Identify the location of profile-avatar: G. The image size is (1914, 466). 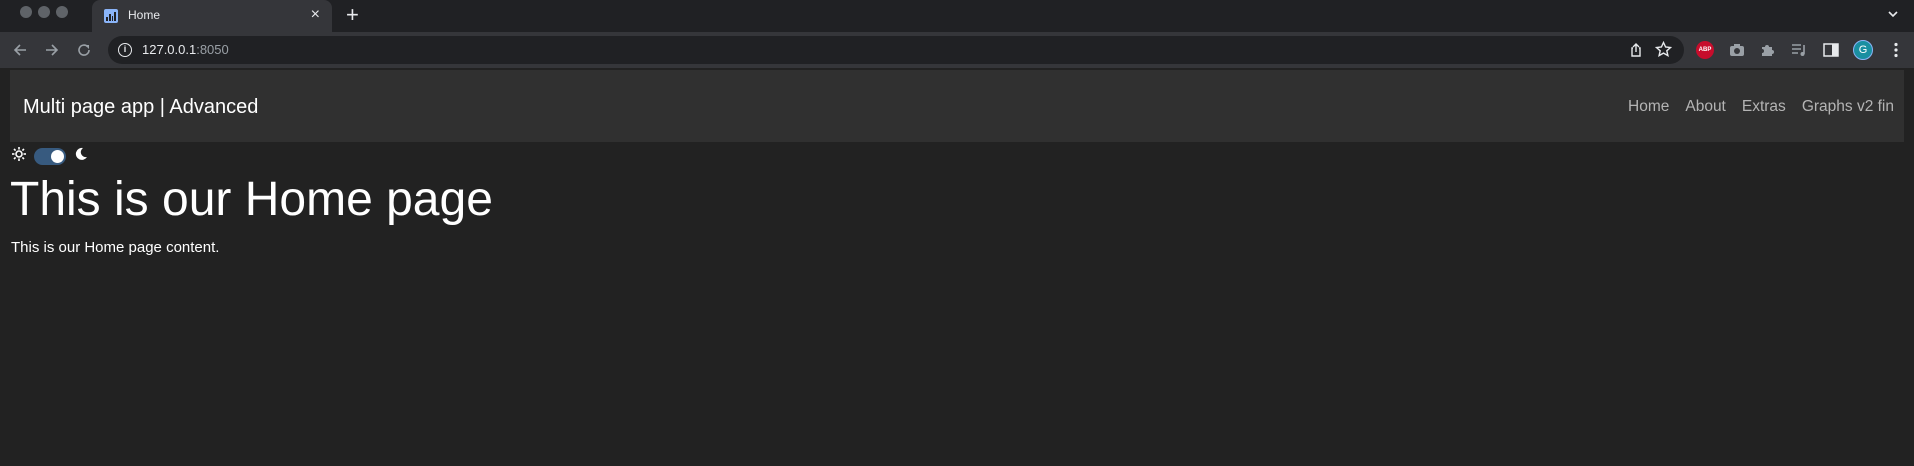
(1863, 50).